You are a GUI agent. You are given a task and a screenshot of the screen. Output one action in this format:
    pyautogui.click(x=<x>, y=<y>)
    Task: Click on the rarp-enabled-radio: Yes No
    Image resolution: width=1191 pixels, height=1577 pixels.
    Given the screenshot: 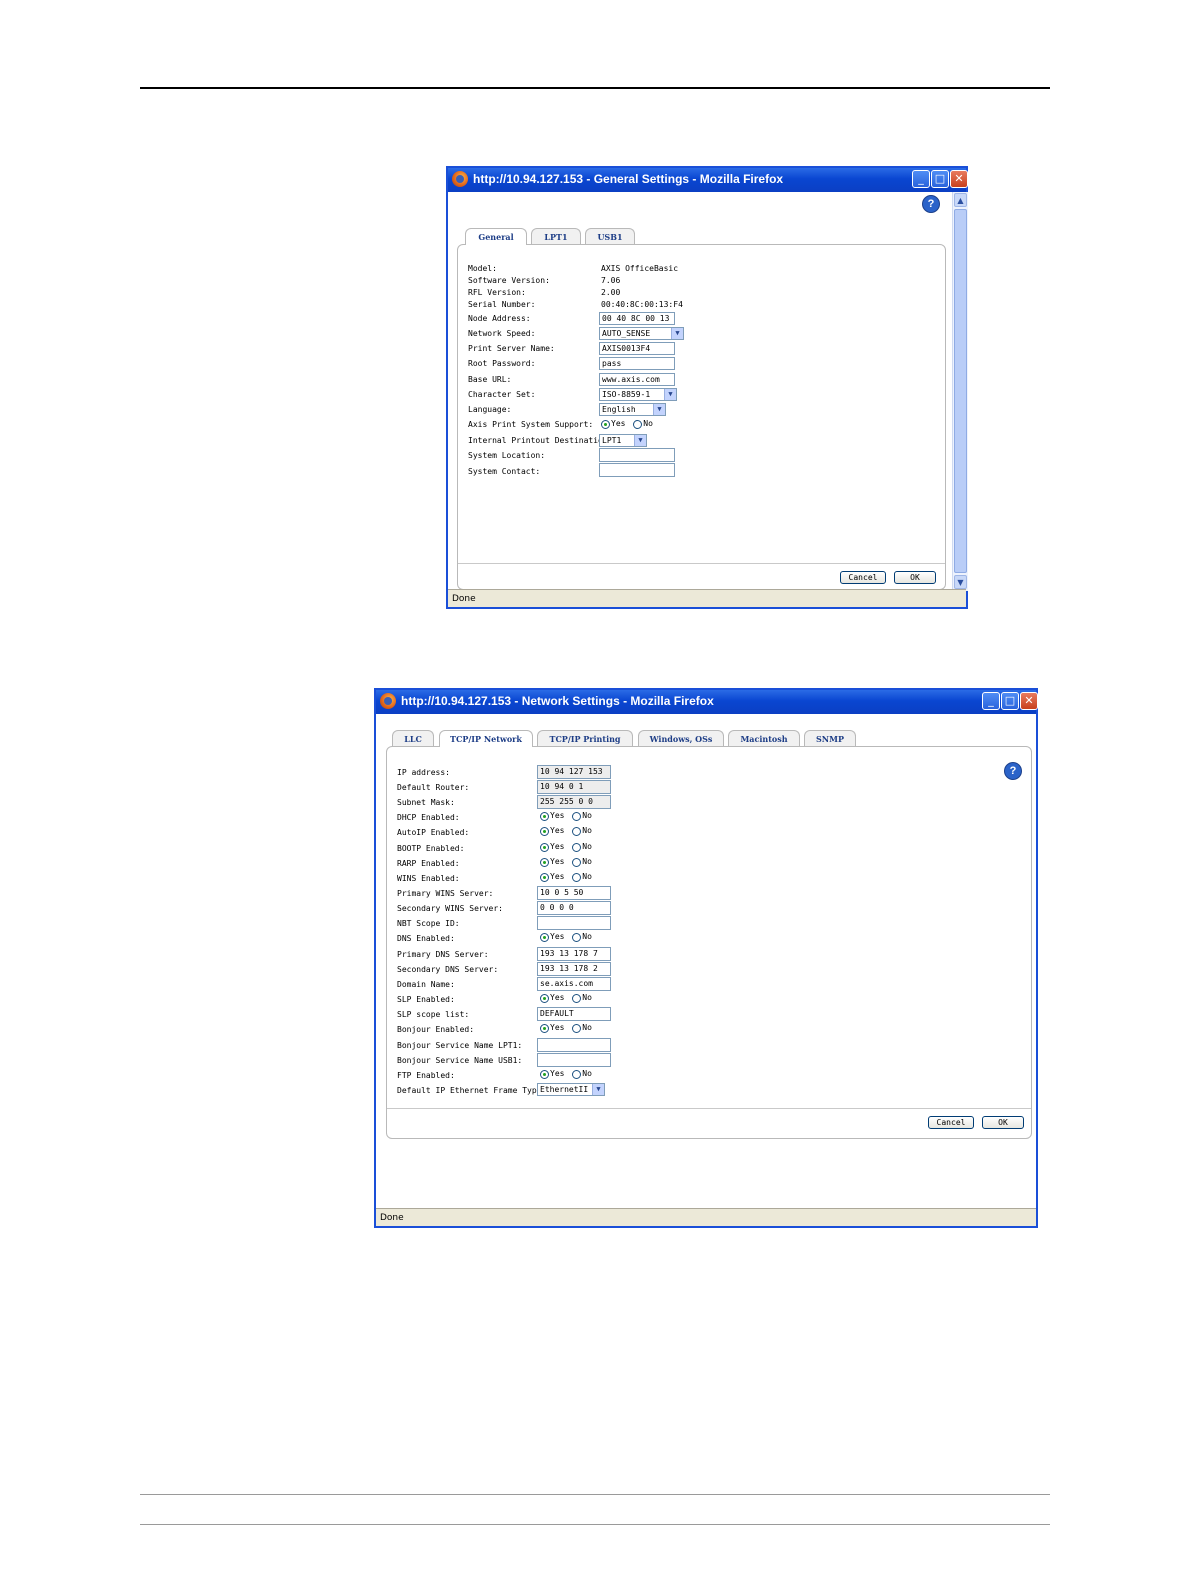 What is the action you would take?
    pyautogui.click(x=567, y=862)
    